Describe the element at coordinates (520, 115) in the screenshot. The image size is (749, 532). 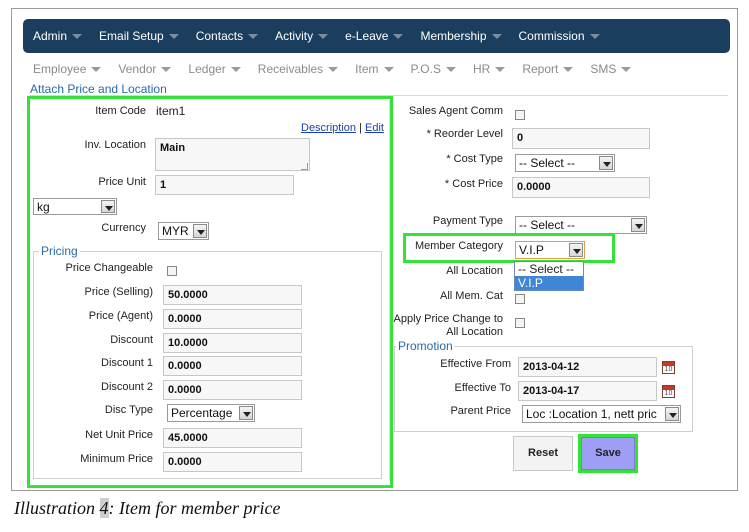
I see `sales-agent-comm-checkbox` at that location.